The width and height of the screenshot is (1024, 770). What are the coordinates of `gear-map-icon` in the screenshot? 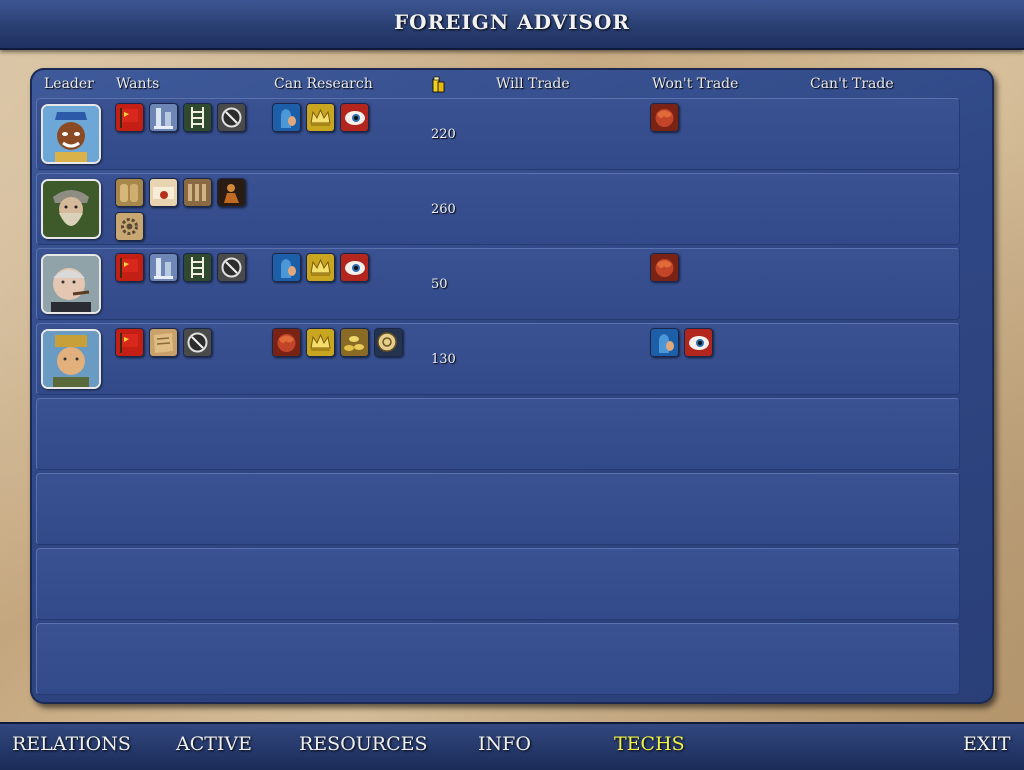 It's located at (129, 226).